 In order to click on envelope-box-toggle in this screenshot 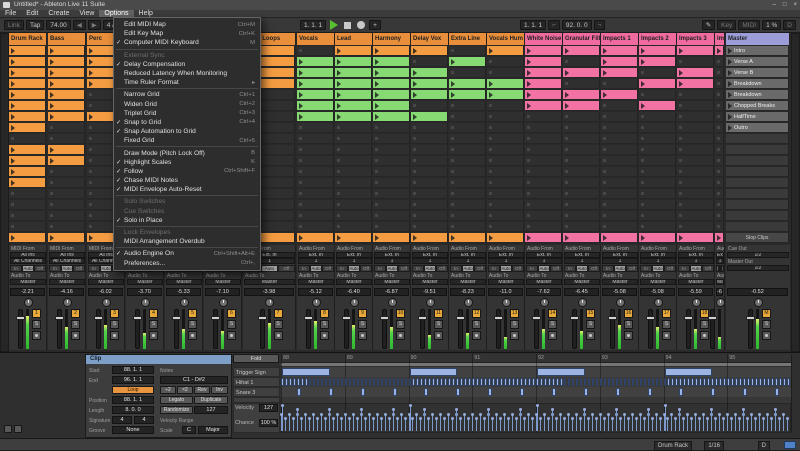, I will do `click(18, 429)`.